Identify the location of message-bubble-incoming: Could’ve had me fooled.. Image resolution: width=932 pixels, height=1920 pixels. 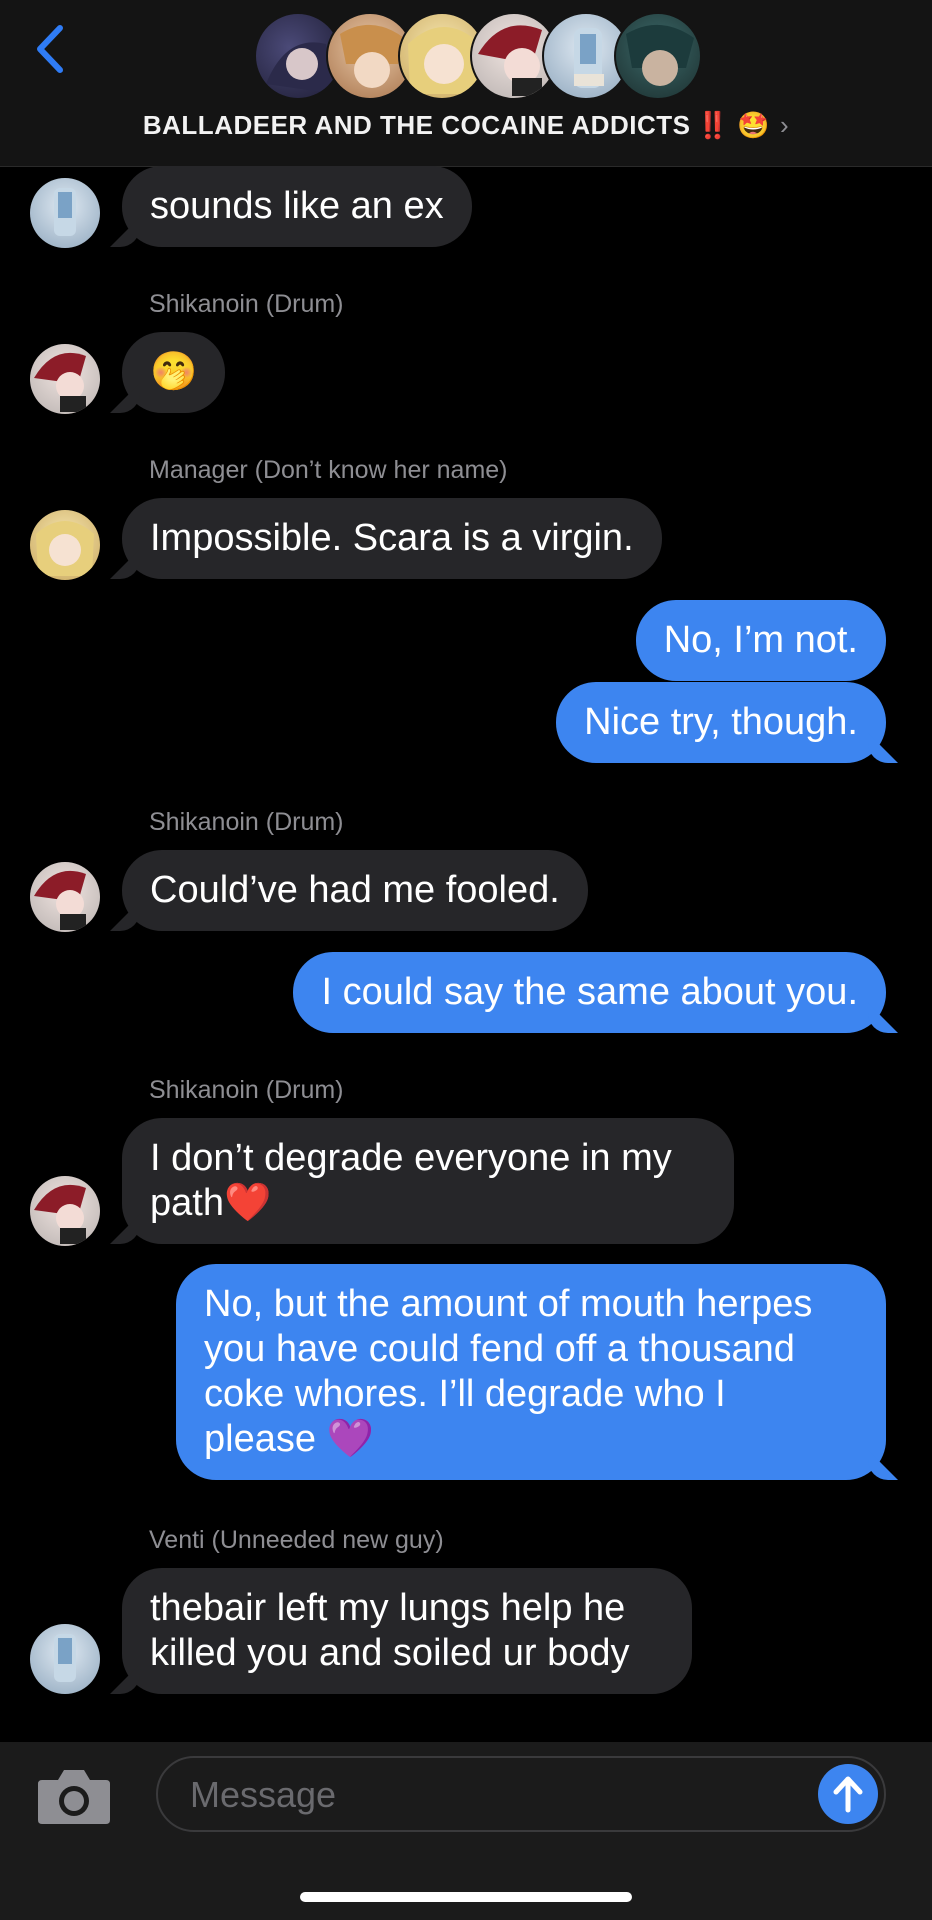
(355, 890).